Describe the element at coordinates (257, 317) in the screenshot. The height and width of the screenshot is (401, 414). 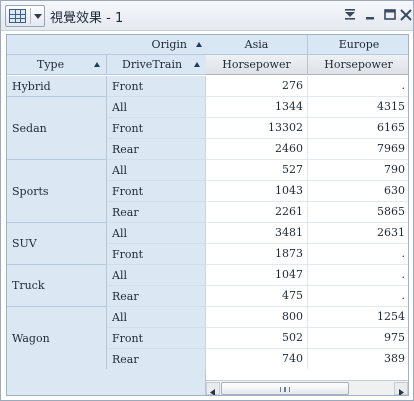
I see `value-cell-asia: 800` at that location.